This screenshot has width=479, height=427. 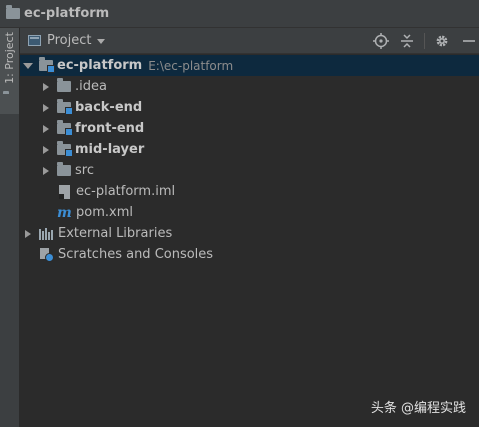 I want to click on title-bar: ec-platform, so click(x=239, y=14).